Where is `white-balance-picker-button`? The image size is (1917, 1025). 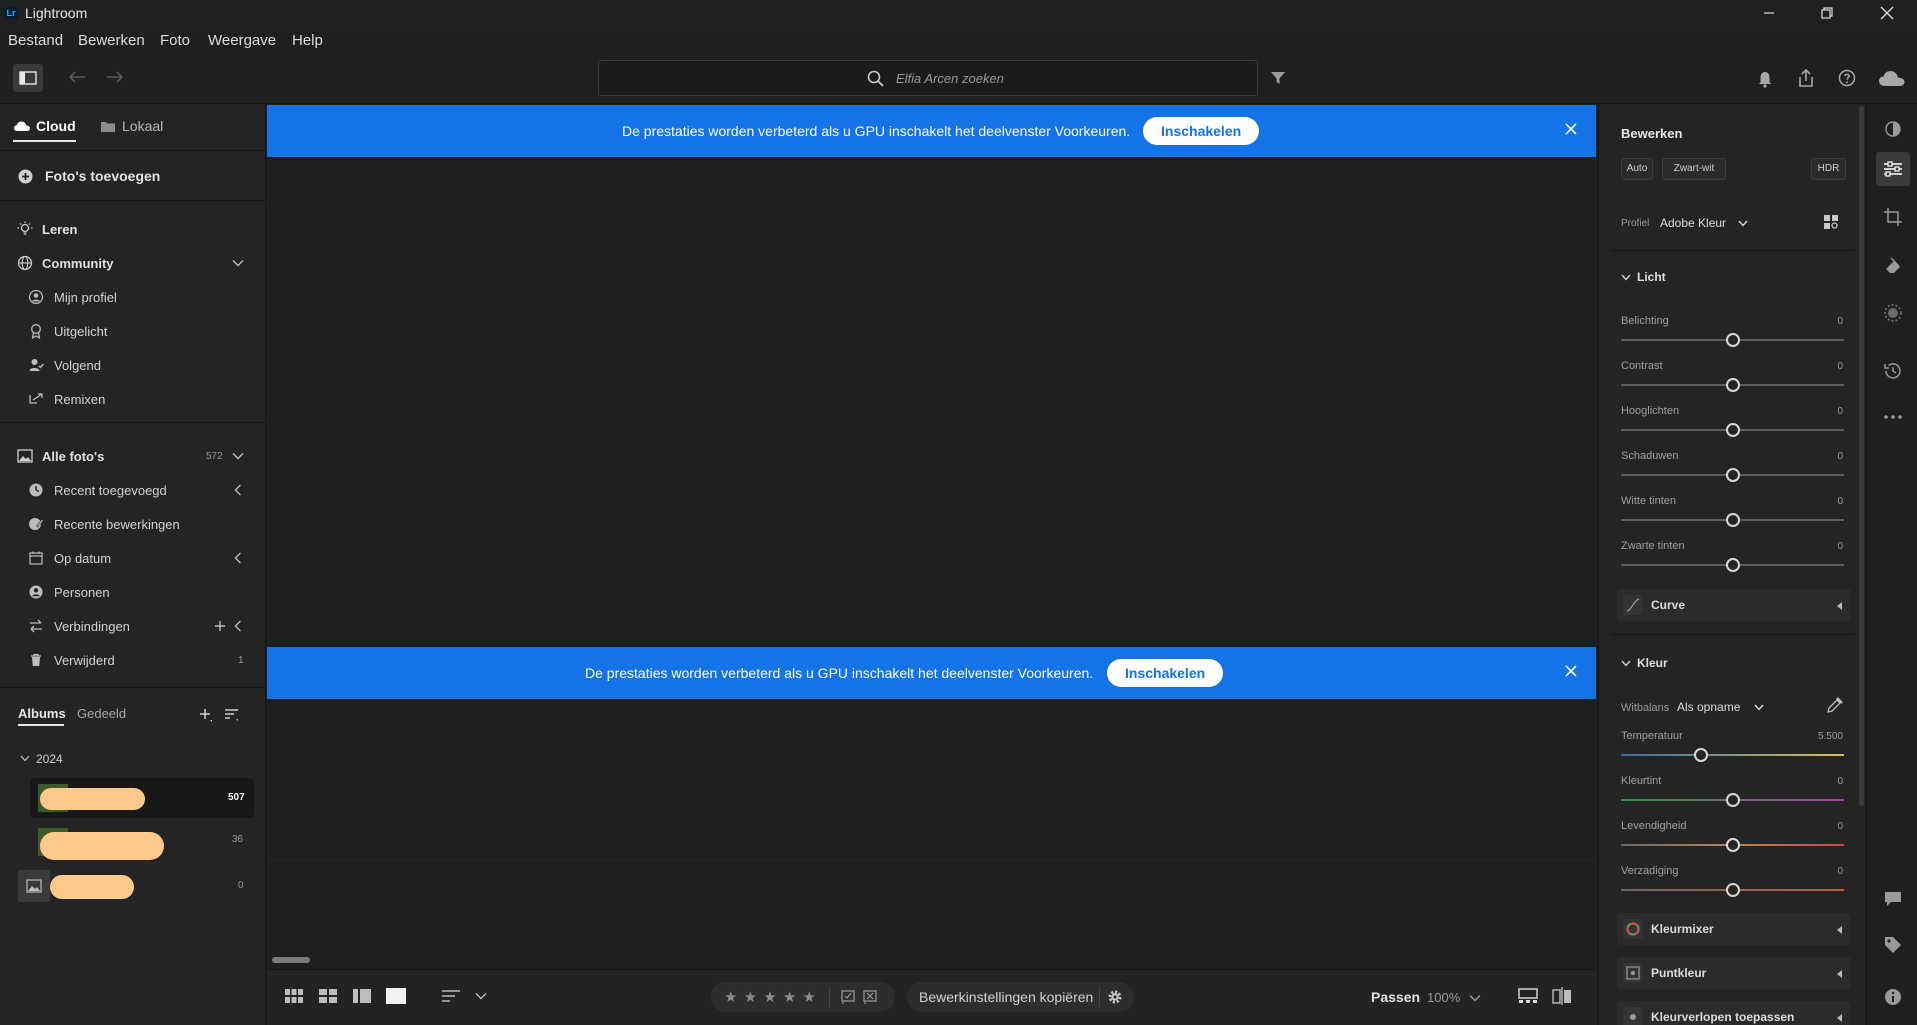 white-balance-picker-button is located at coordinates (1835, 705).